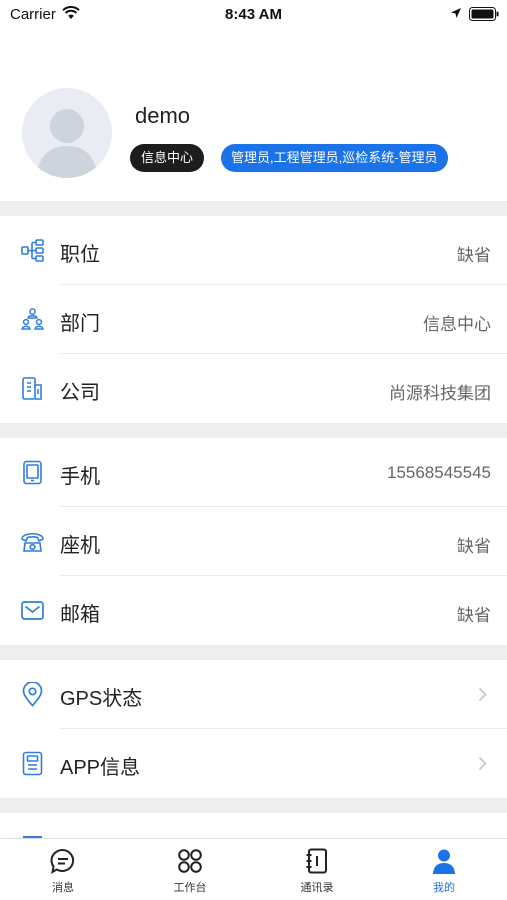  Describe the element at coordinates (253, 825) in the screenshot. I see `row-partial` at that location.